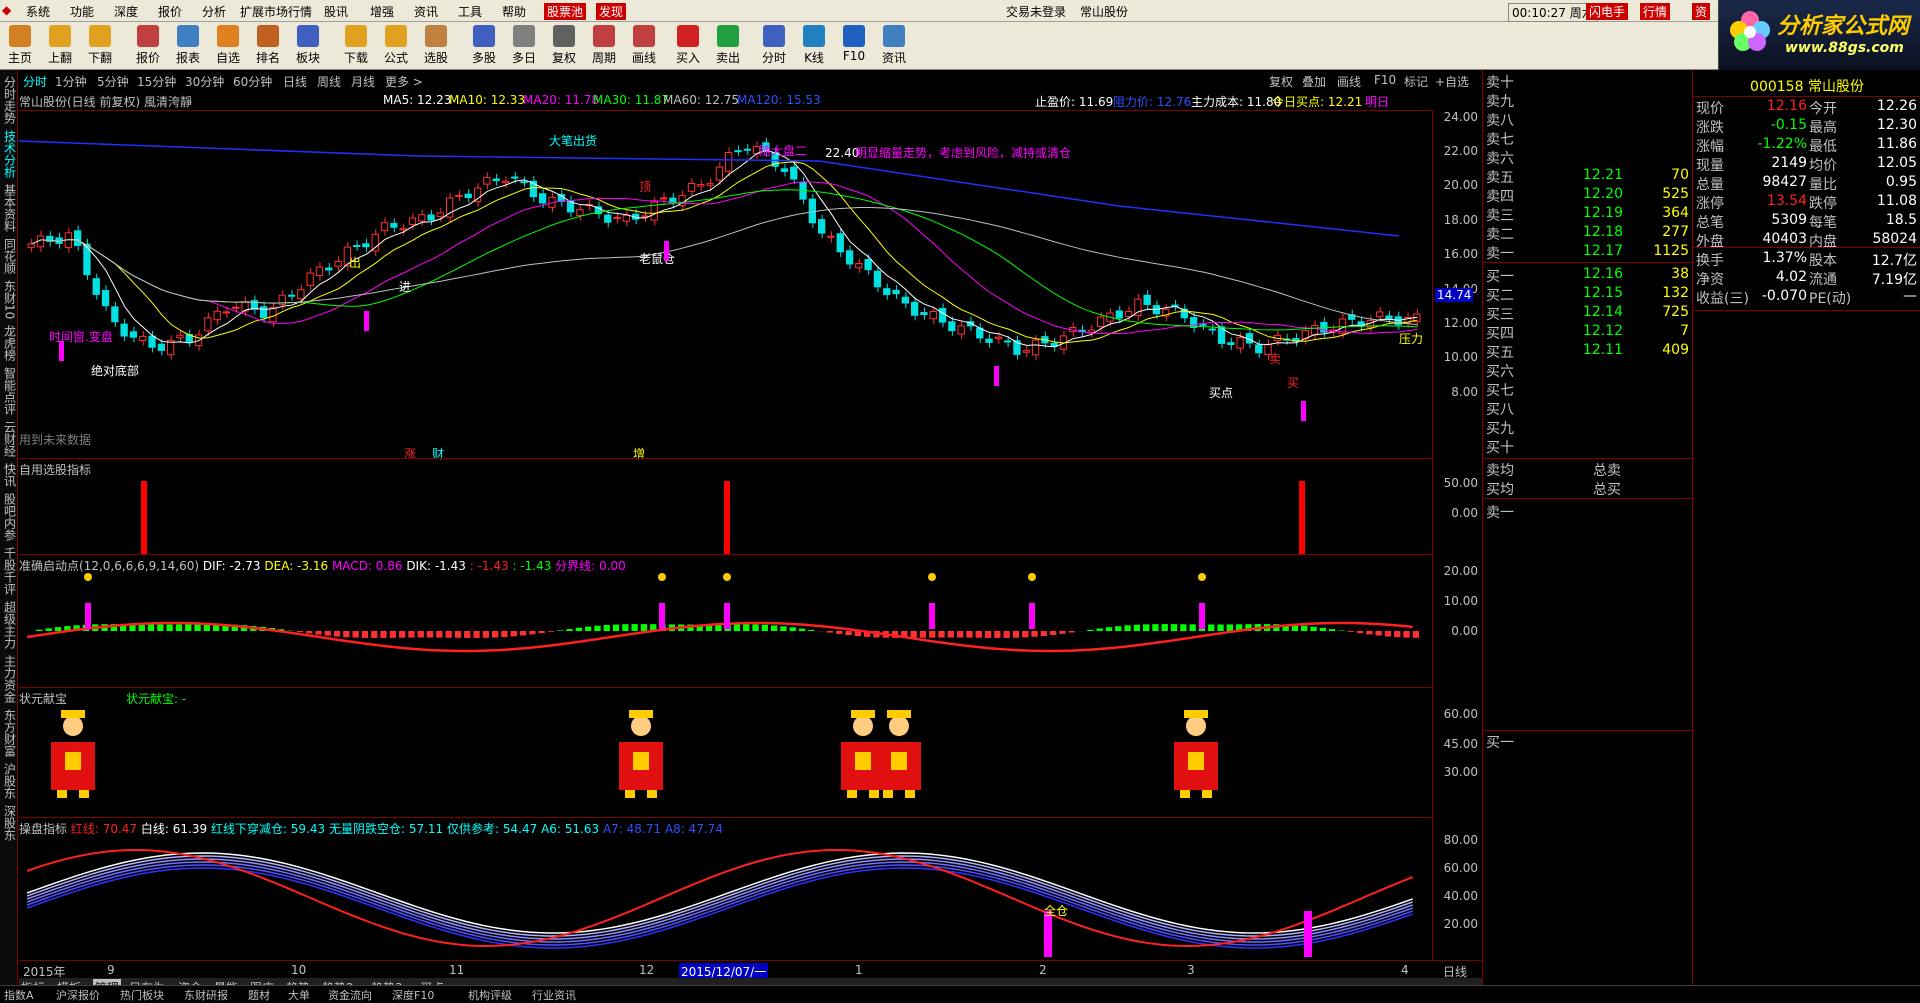 Image resolution: width=1920 pixels, height=1003 pixels. I want to click on toolbar-10-button: 选股, so click(436, 45).